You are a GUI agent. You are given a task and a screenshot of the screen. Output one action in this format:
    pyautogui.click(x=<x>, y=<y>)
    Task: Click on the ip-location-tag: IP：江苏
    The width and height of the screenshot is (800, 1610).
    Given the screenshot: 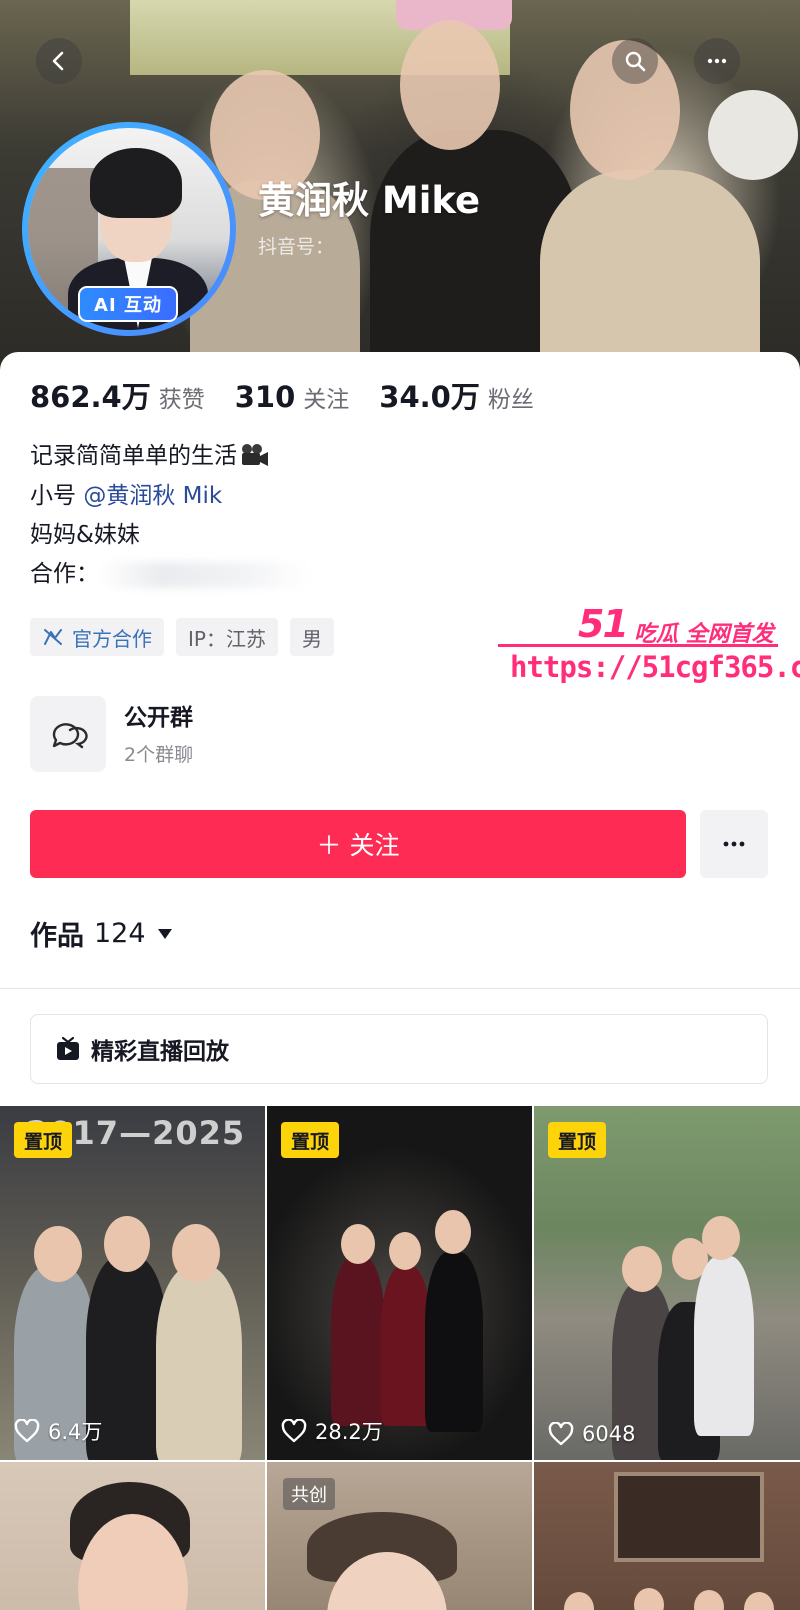 What is the action you would take?
    pyautogui.click(x=227, y=637)
    